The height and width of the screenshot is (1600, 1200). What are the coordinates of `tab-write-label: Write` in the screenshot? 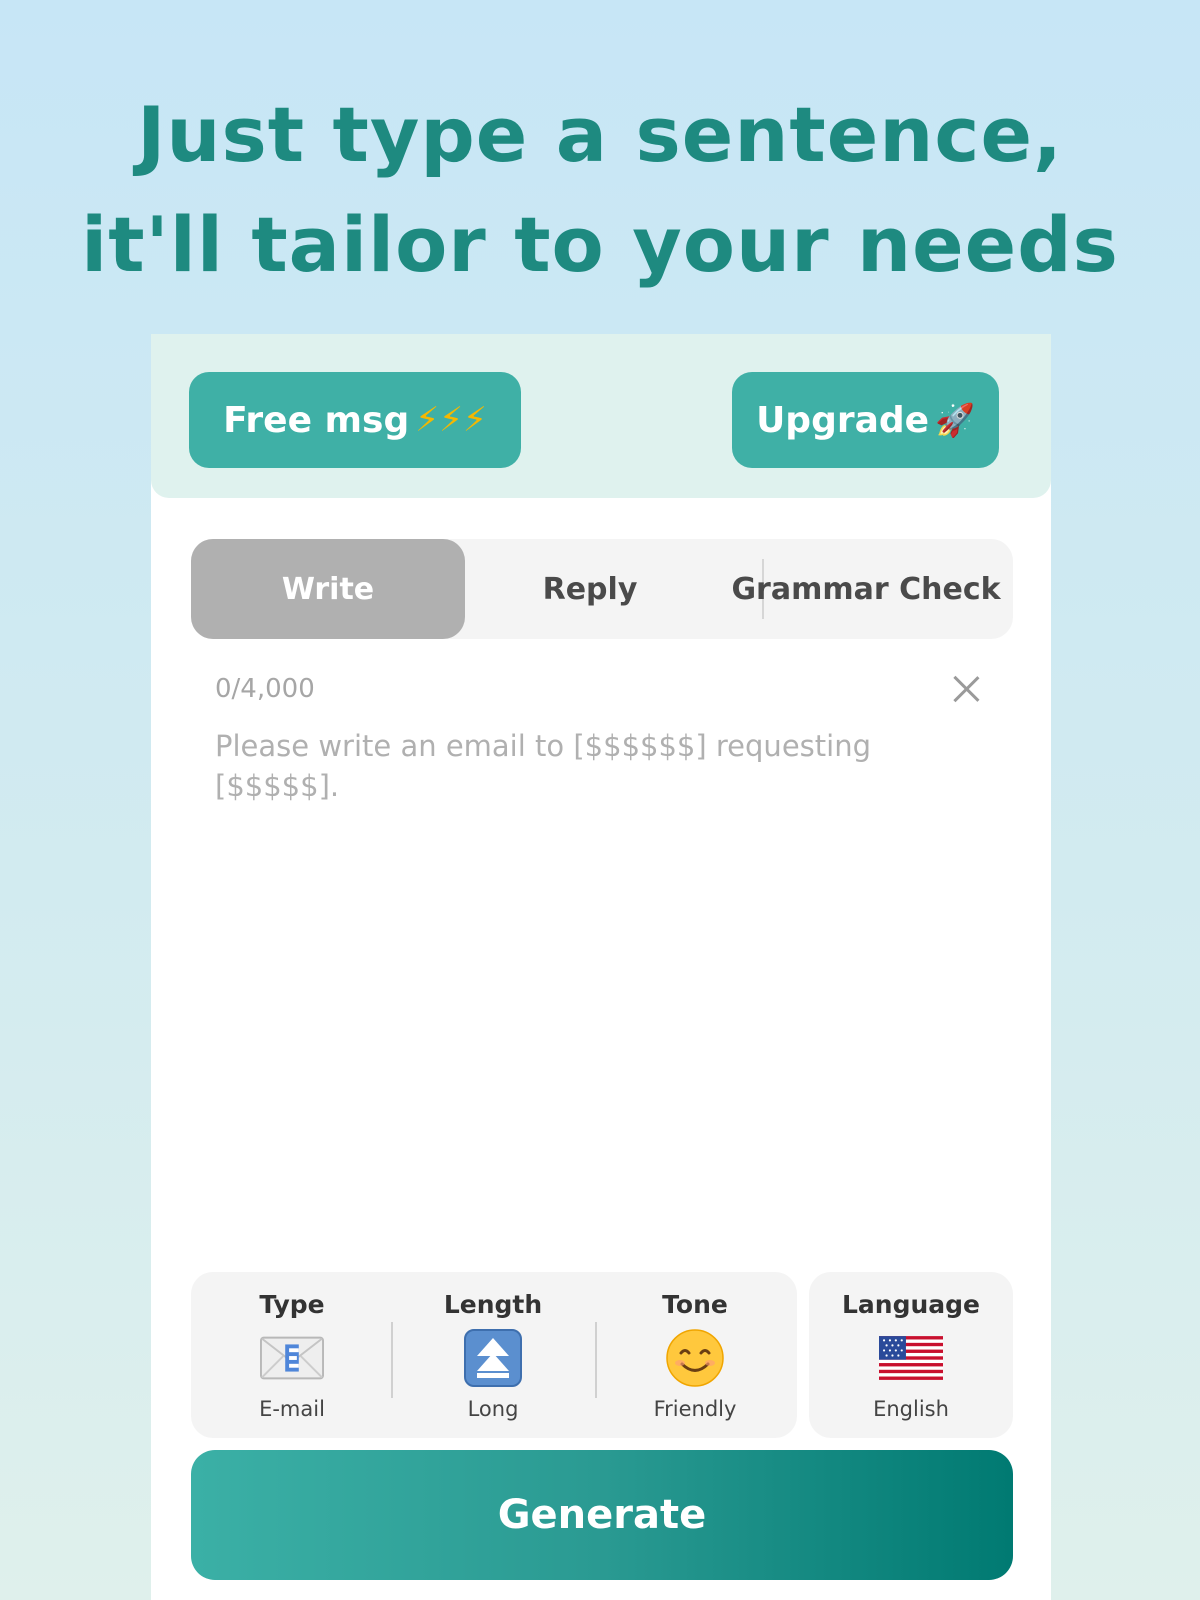 It's located at (328, 589).